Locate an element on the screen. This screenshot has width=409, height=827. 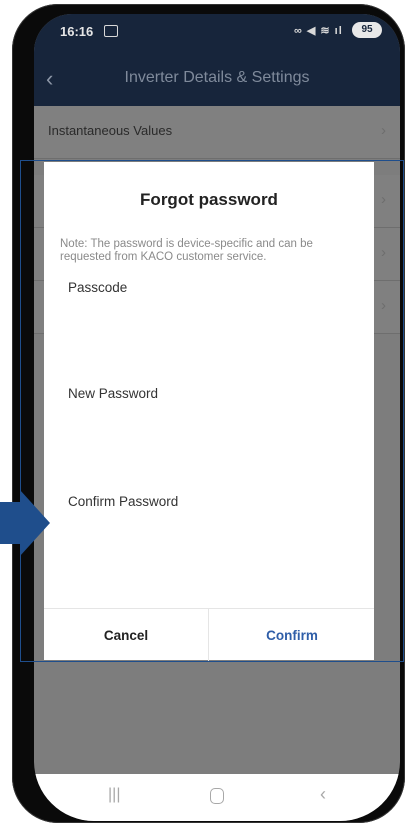
passcode-input is located at coordinates (211, 318).